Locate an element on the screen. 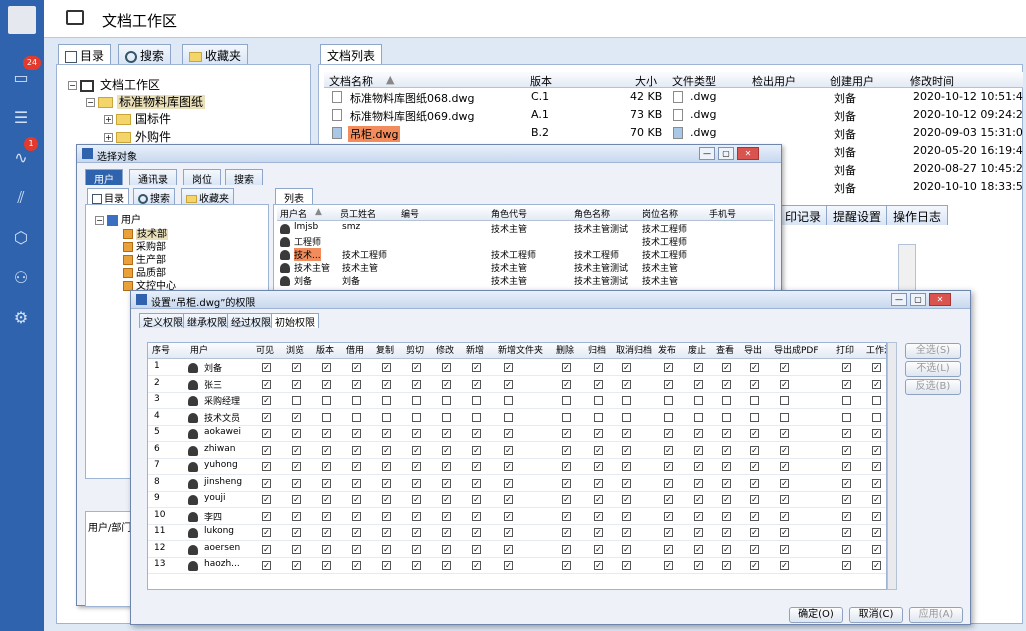 The height and width of the screenshot is (631, 1026). tree-item-std-library: − 标准物料库图纸 is located at coordinates (146, 101).